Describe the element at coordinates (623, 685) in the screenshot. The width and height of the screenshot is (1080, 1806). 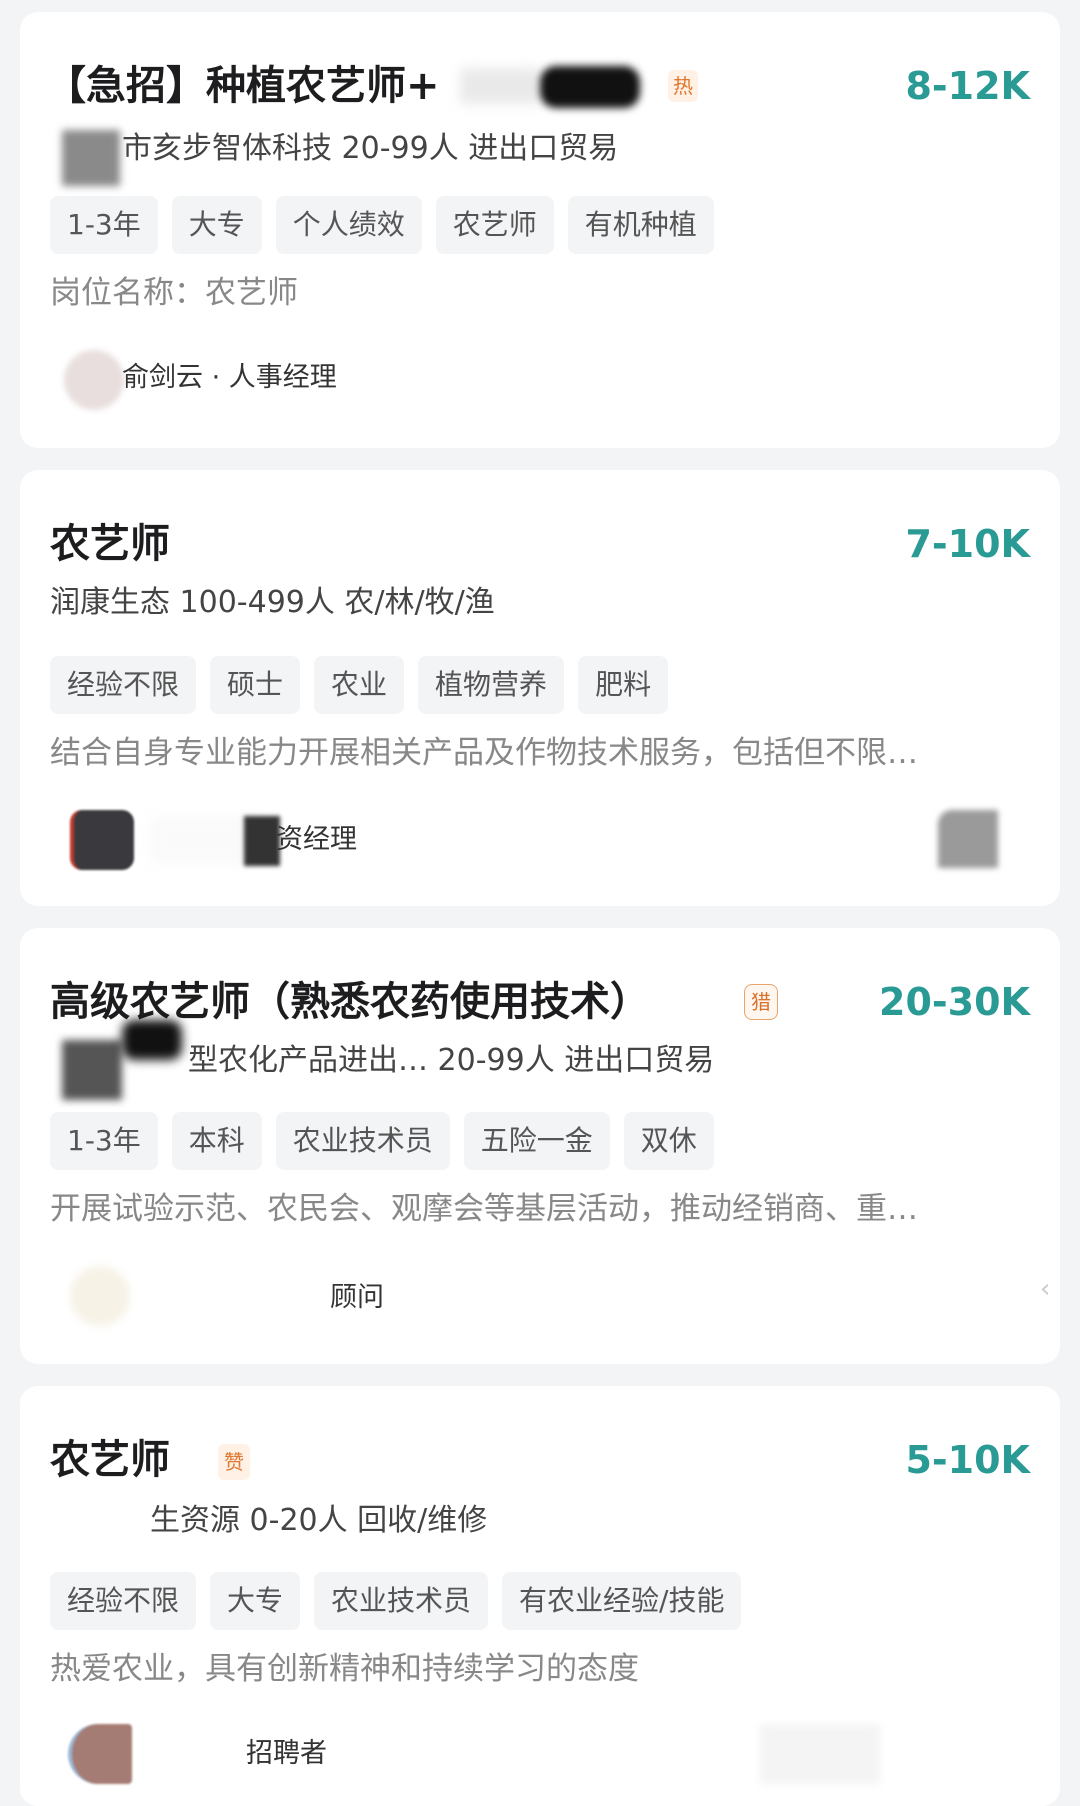
I see `tag: 肥料` at that location.